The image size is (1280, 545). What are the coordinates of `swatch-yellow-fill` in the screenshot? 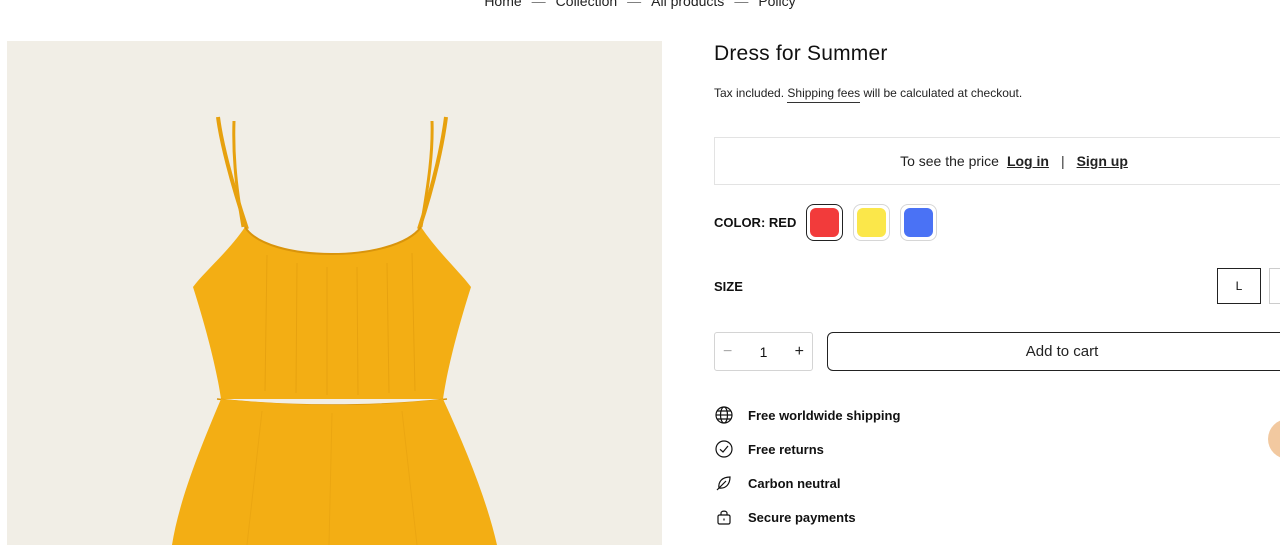 It's located at (872, 222).